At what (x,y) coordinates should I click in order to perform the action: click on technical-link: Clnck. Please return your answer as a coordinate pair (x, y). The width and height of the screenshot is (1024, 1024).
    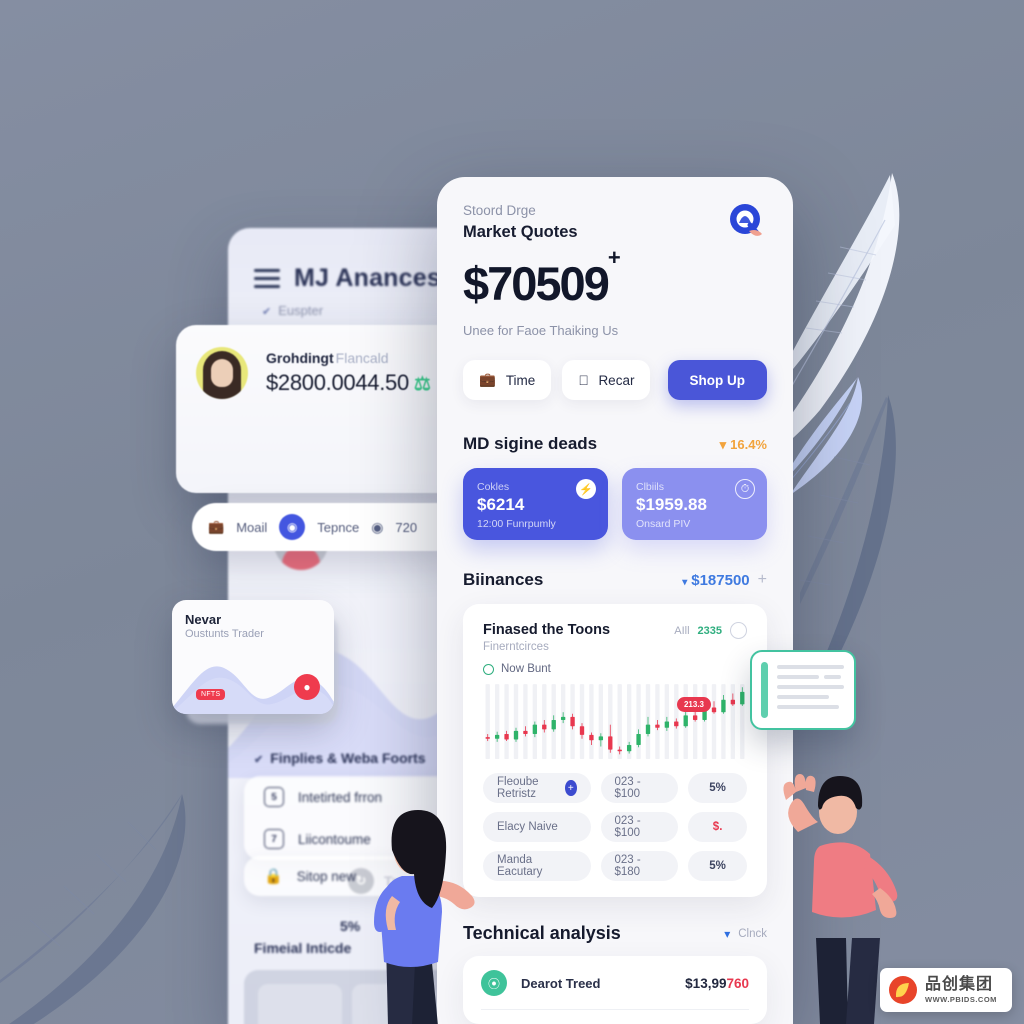
    Looking at the image, I should click on (752, 934).